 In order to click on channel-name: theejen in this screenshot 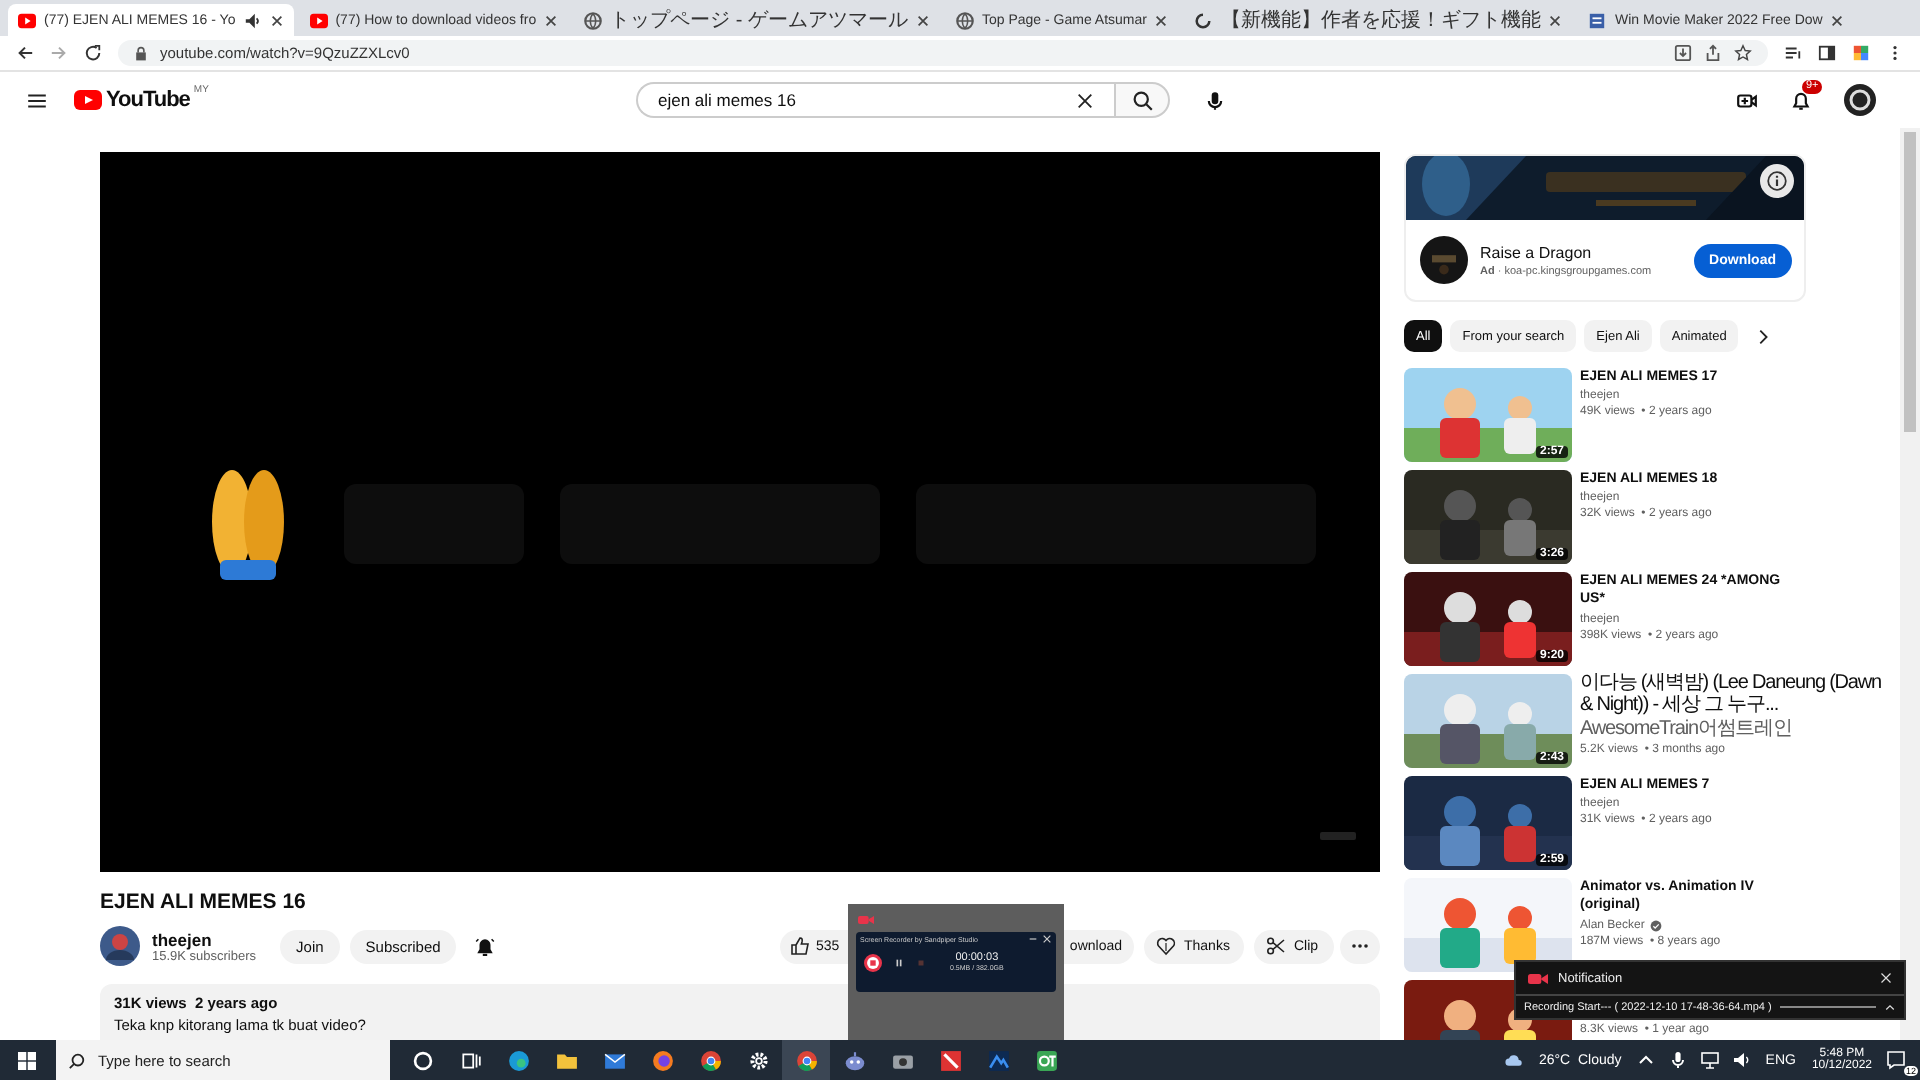, I will do `click(204, 939)`.